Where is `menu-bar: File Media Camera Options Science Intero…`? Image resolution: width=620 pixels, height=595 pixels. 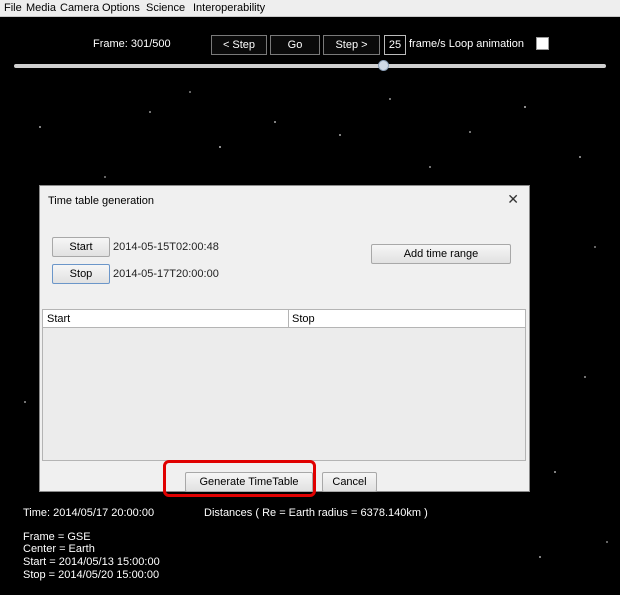 menu-bar: File Media Camera Options Science Intero… is located at coordinates (310, 8).